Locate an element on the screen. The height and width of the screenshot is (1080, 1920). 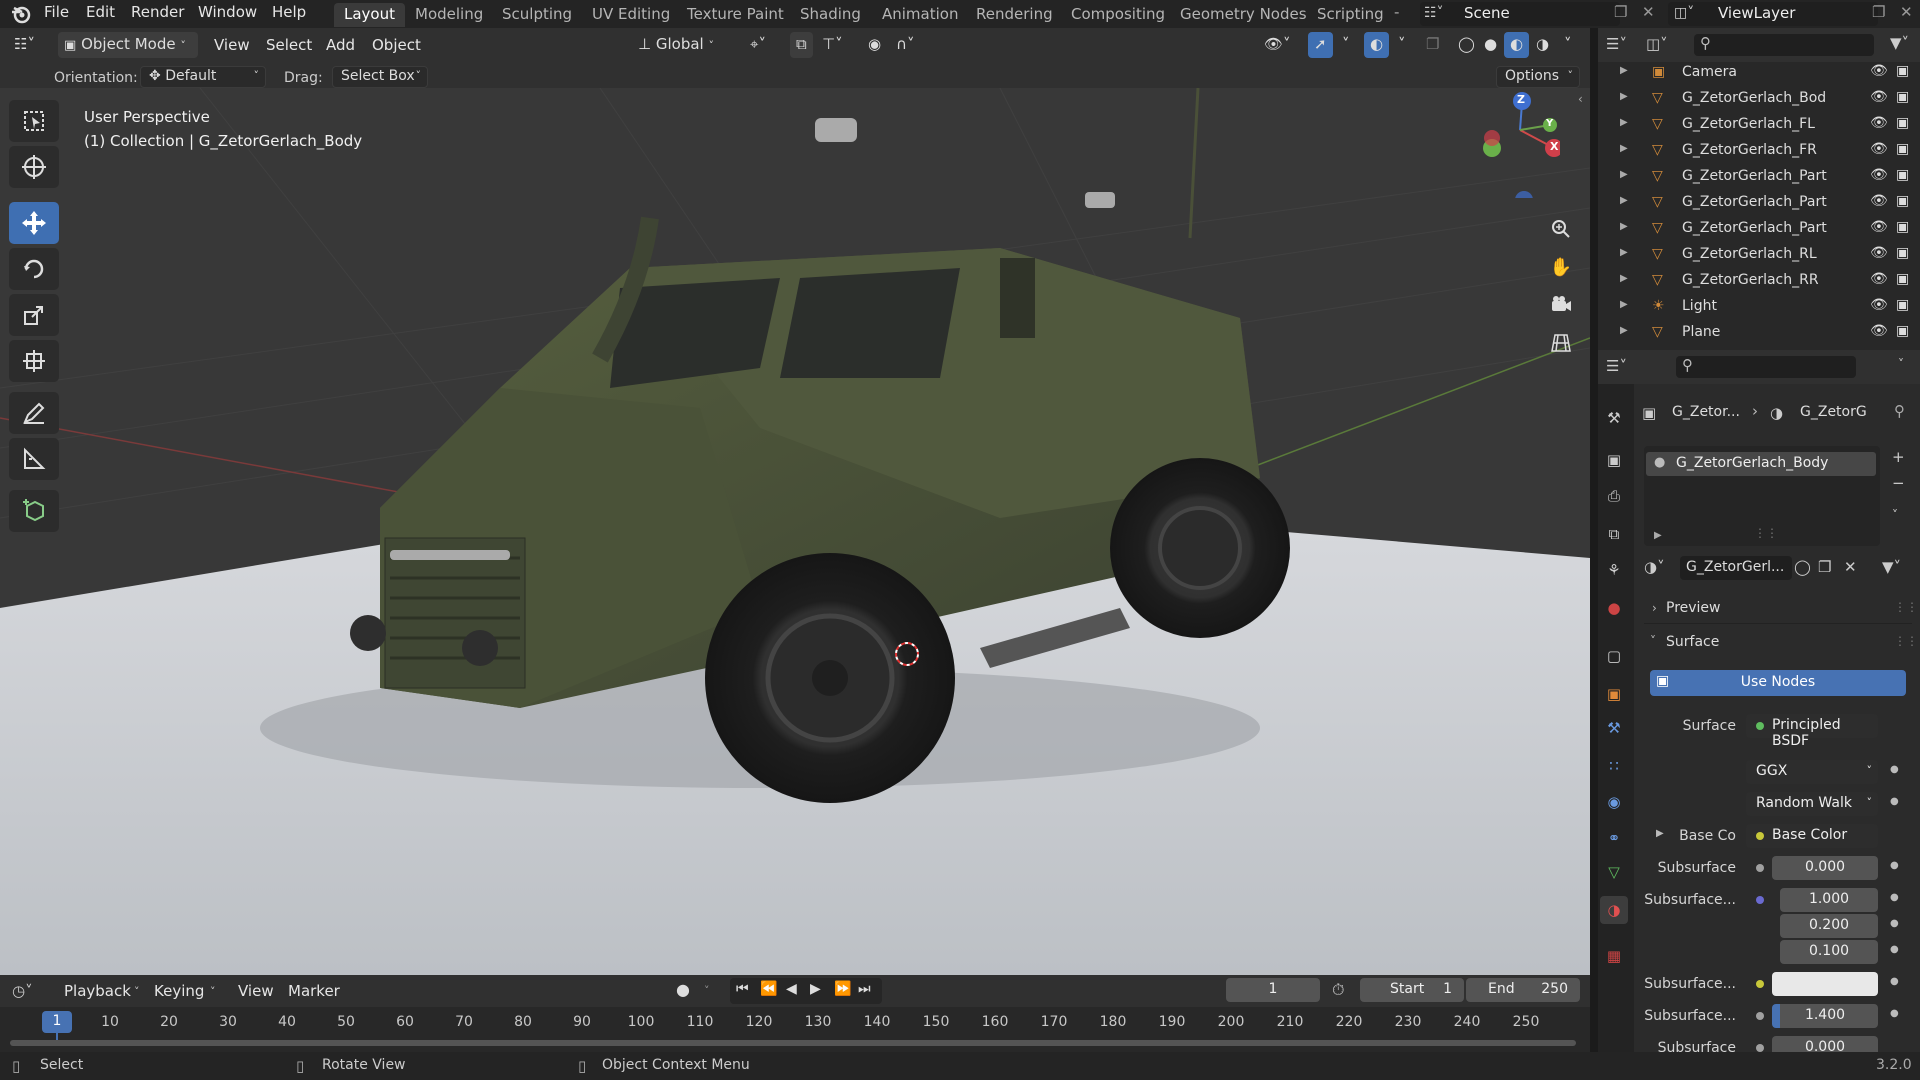
tab-texture-paint: Texture Paint is located at coordinates (735, 15).